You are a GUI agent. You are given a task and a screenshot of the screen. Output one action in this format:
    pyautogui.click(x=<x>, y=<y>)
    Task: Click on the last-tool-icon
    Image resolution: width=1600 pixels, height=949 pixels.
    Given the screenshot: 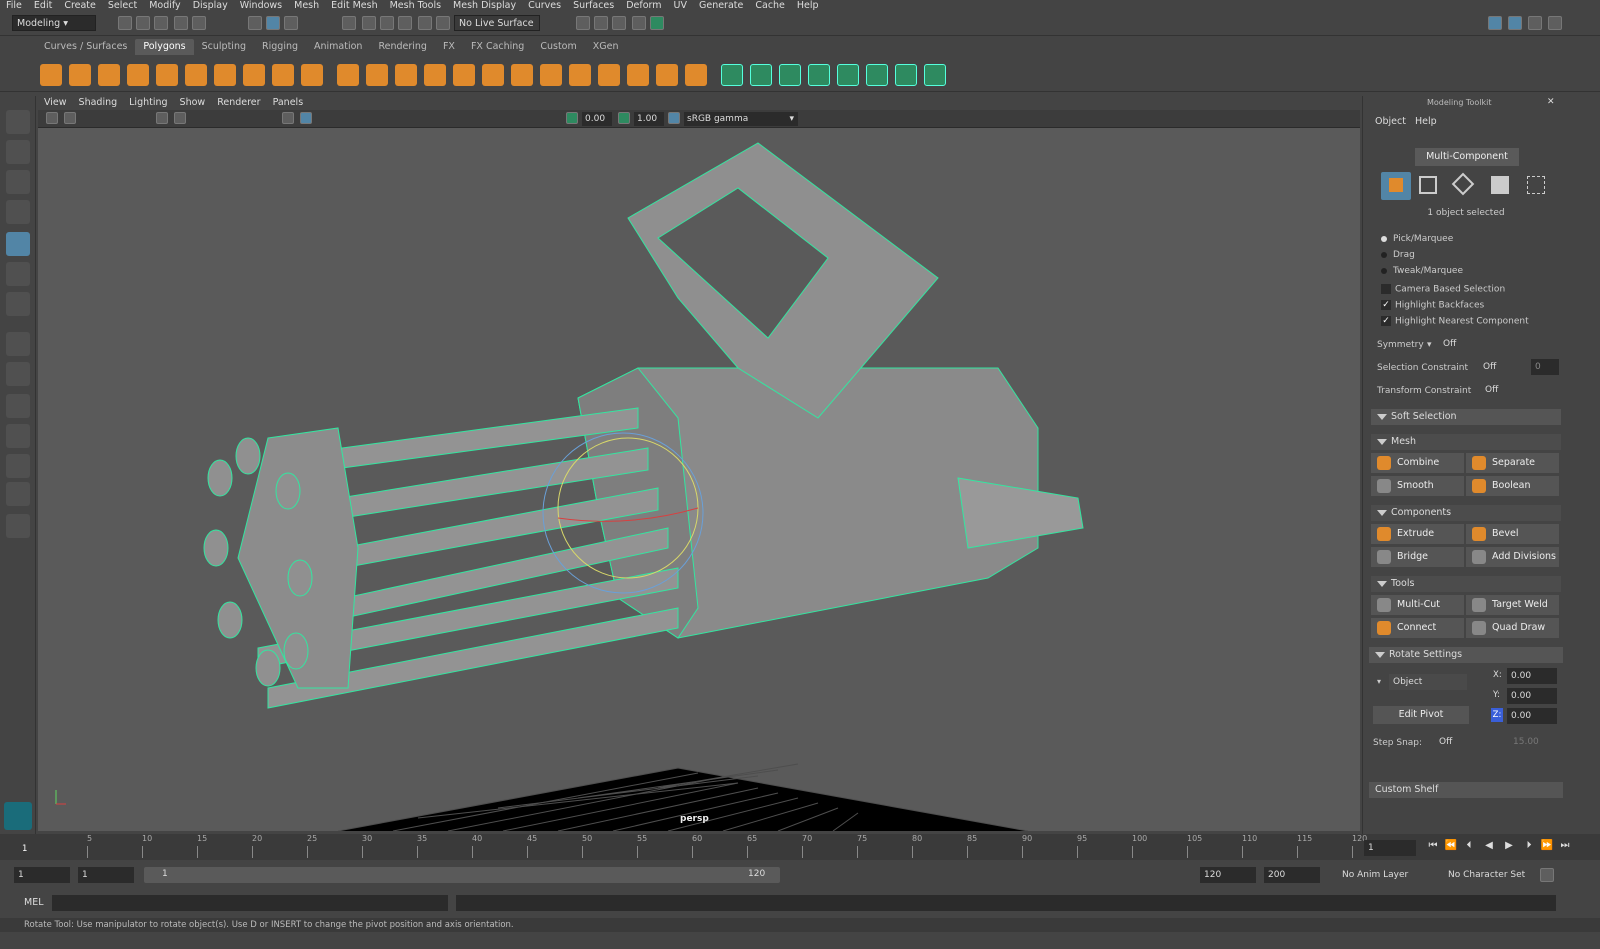 What is the action you would take?
    pyautogui.click(x=18, y=304)
    